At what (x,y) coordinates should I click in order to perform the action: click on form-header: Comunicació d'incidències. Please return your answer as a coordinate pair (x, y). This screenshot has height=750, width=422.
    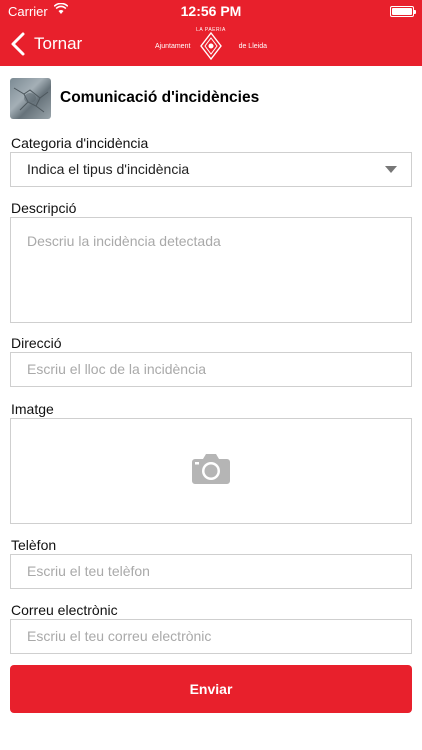
    Looking at the image, I should click on (134, 98).